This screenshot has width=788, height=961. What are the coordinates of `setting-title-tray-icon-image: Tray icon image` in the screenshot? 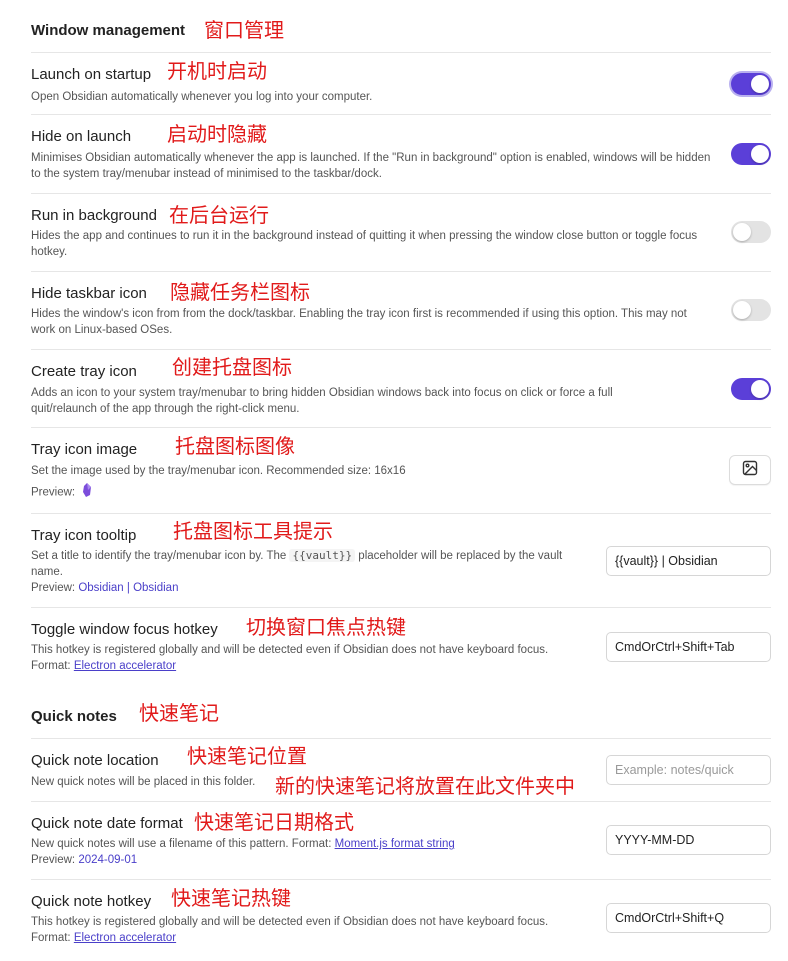 It's located at (84, 449).